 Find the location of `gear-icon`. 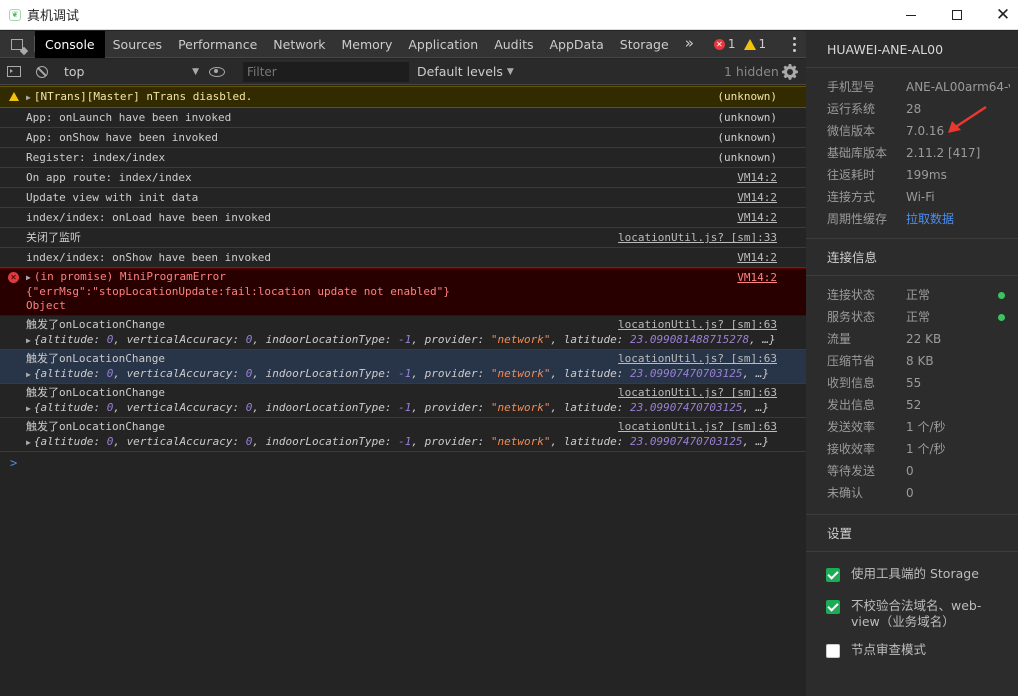

gear-icon is located at coordinates (790, 72).